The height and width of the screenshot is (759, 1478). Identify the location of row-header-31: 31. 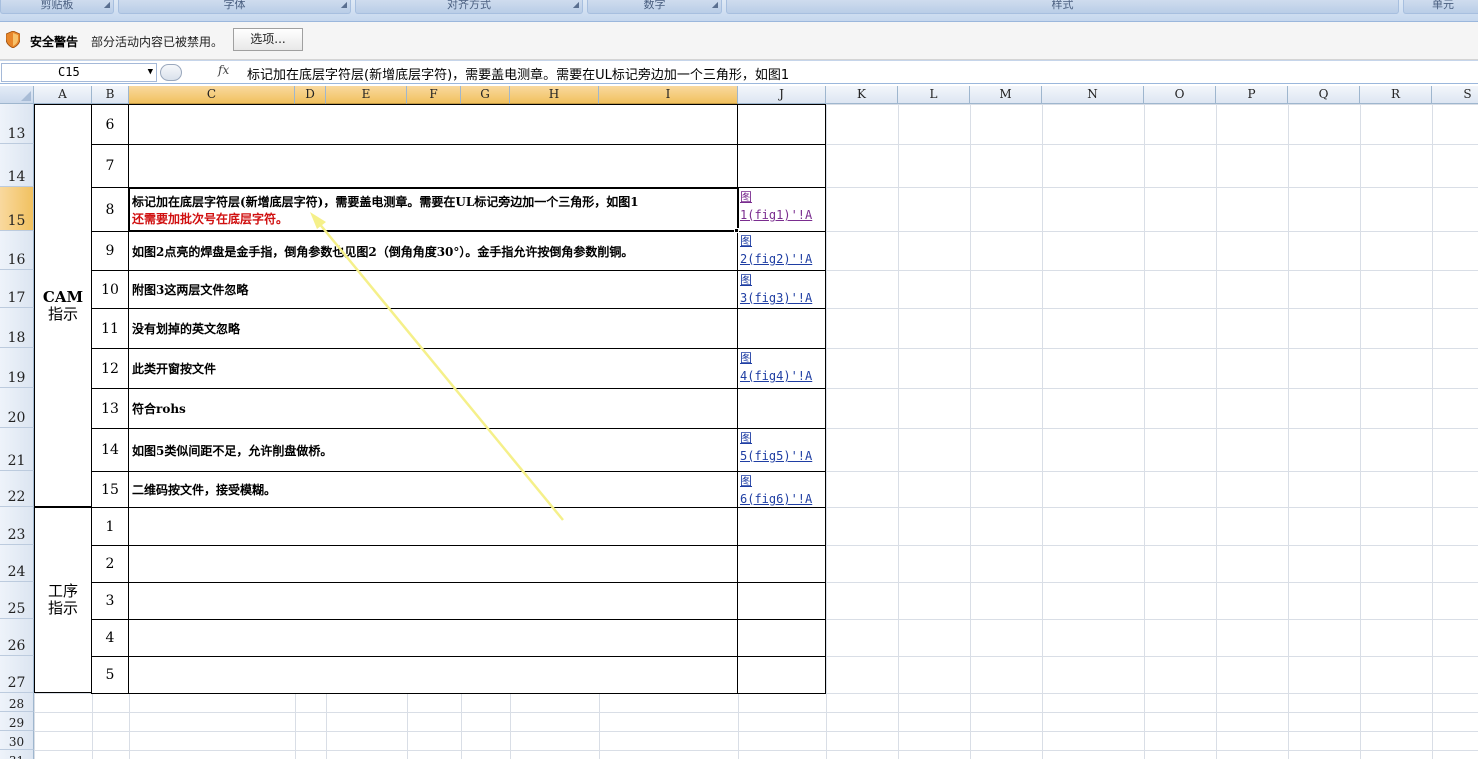
(17, 754).